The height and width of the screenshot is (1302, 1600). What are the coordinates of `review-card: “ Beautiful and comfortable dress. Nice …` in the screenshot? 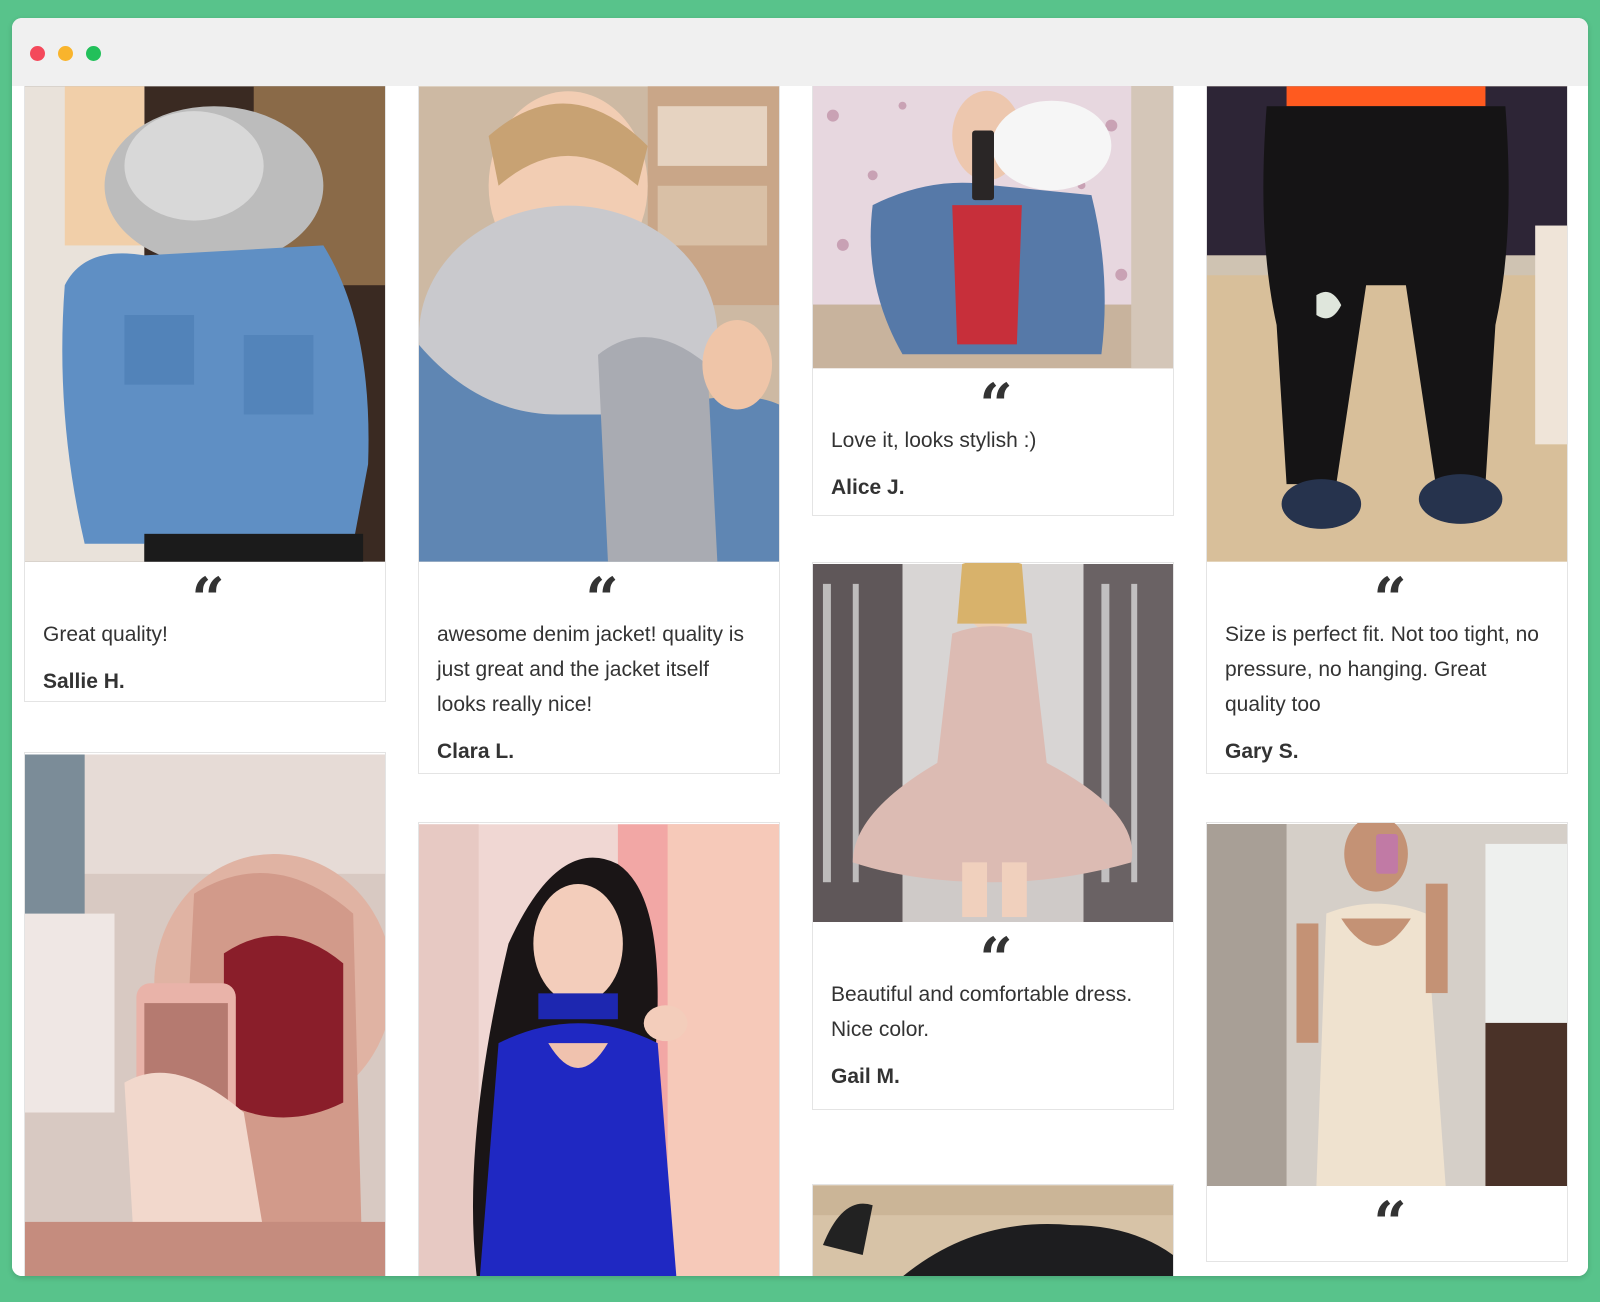 It's located at (993, 836).